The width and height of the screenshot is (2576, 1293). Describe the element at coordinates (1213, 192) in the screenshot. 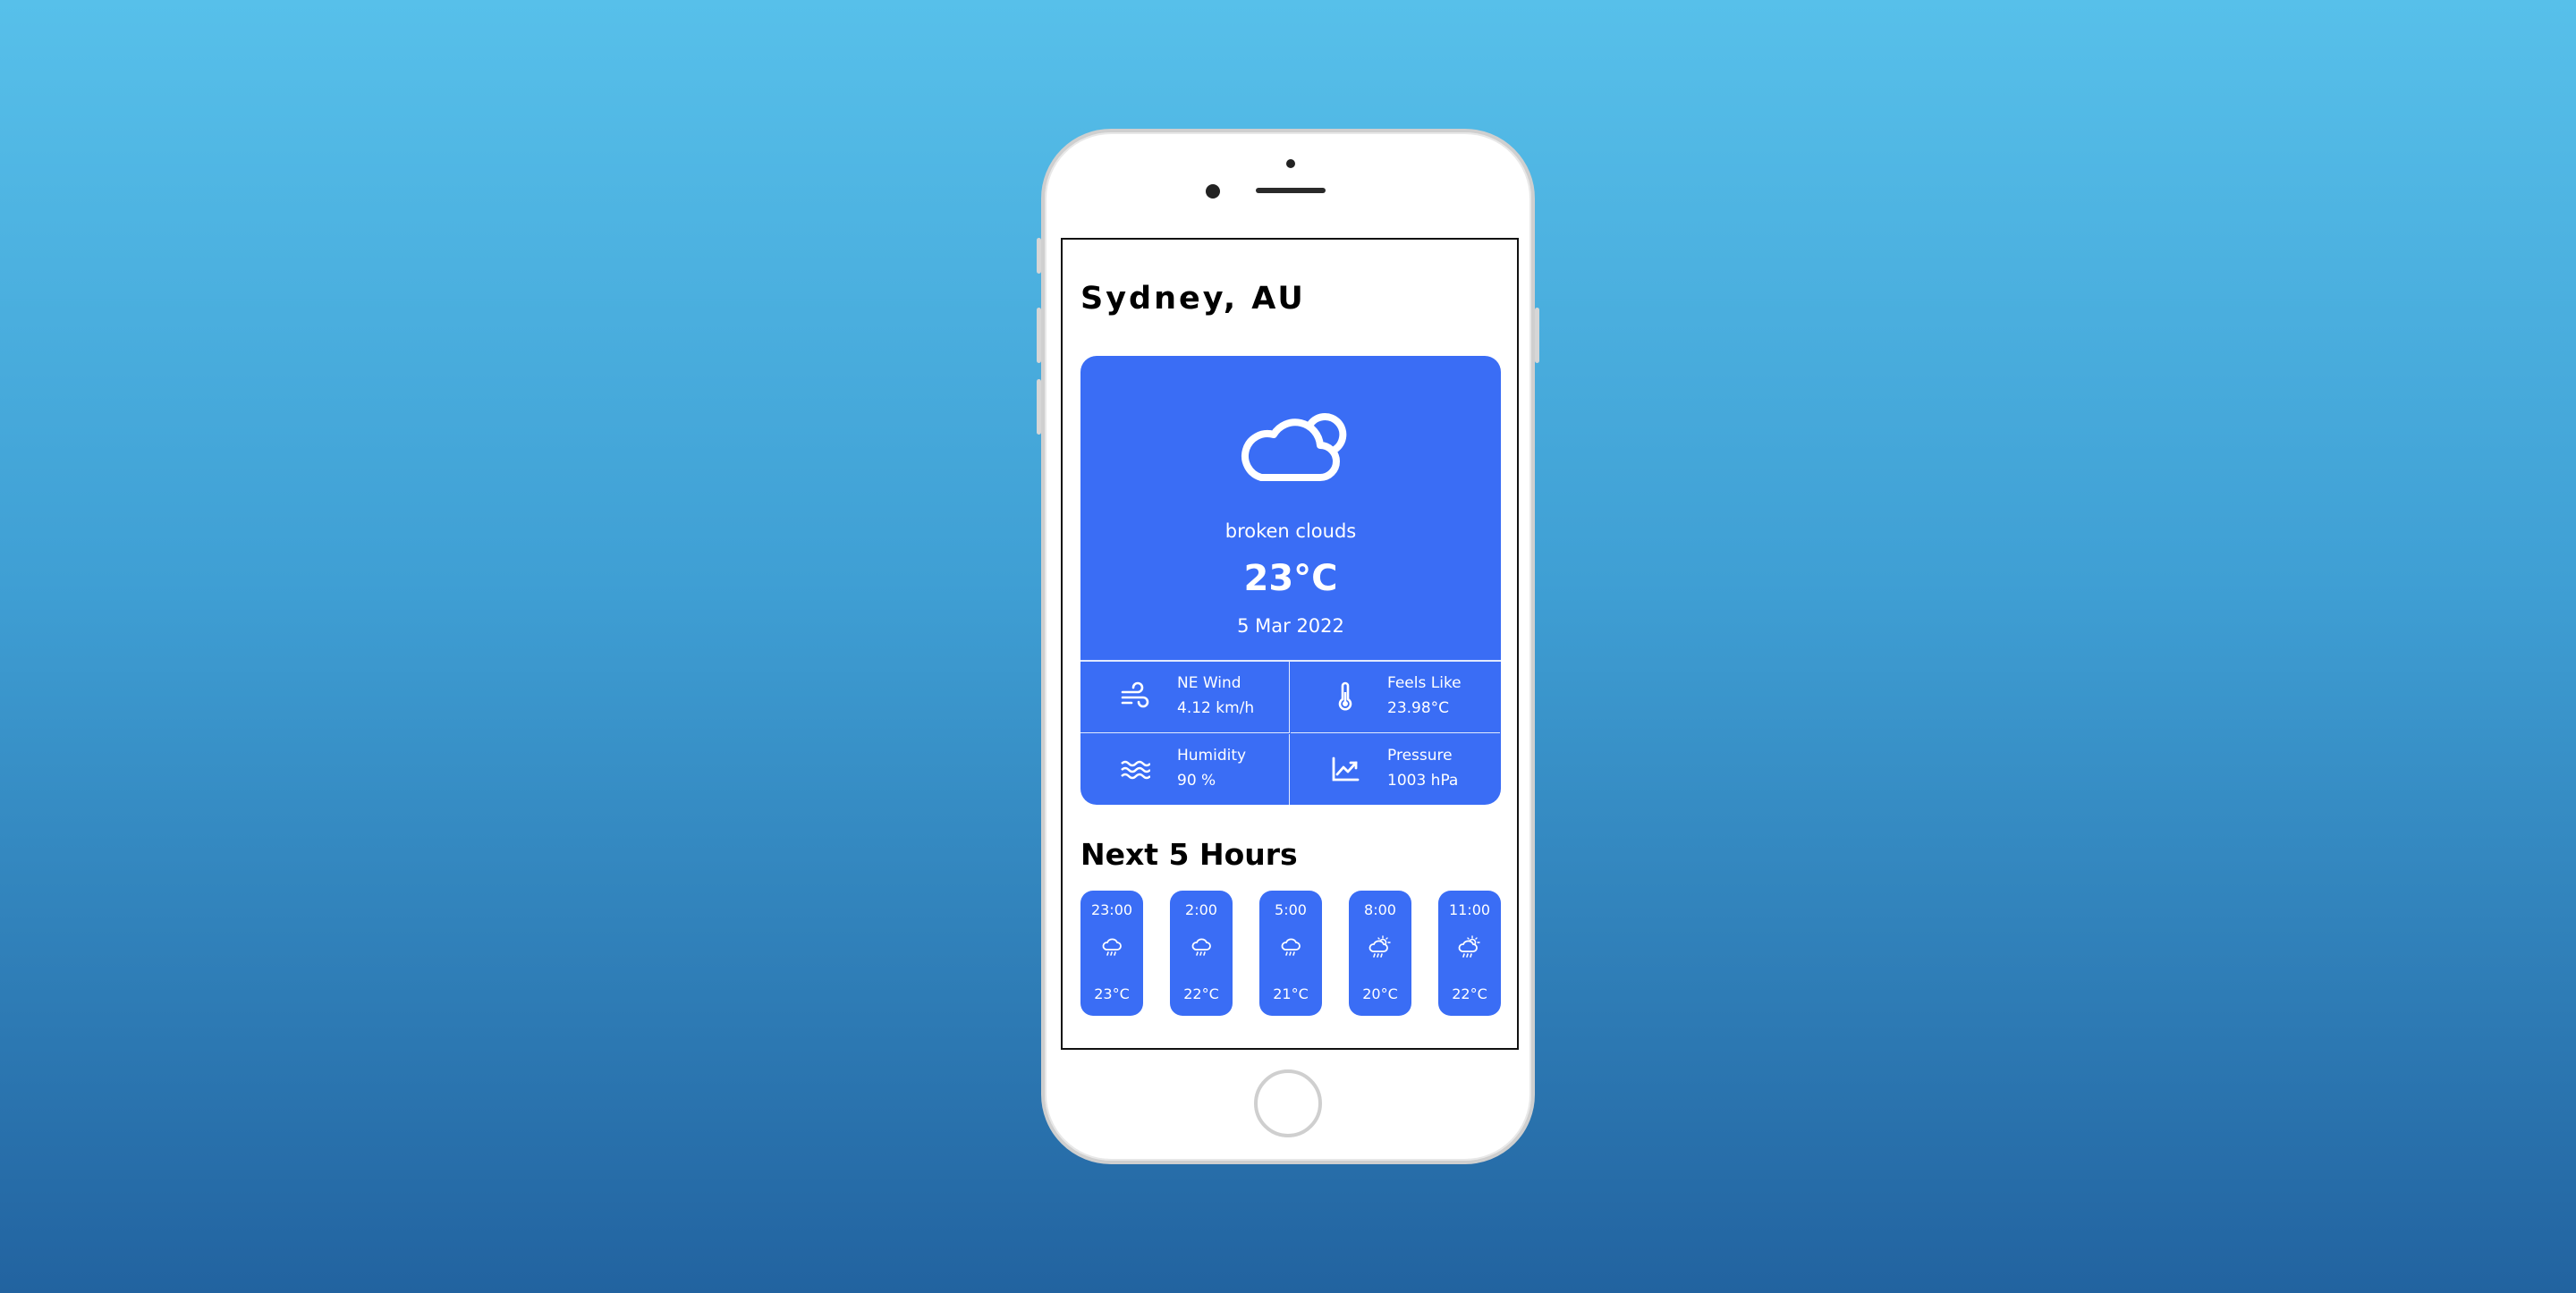

I see `front-camera` at that location.